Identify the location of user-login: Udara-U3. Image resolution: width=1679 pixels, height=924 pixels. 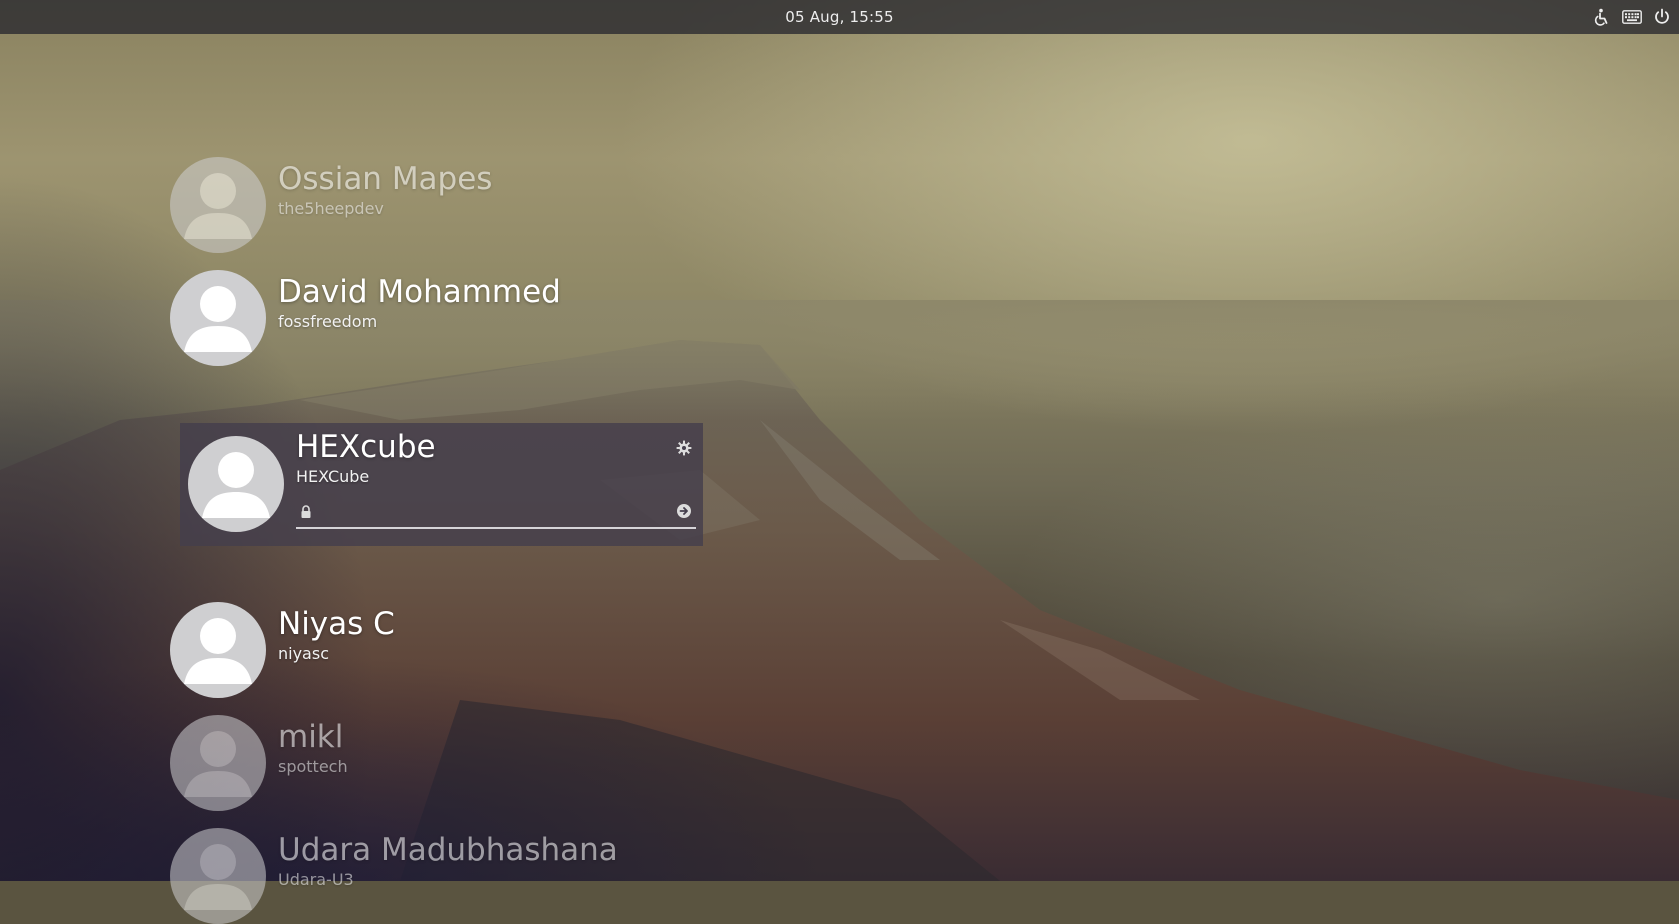
(316, 879).